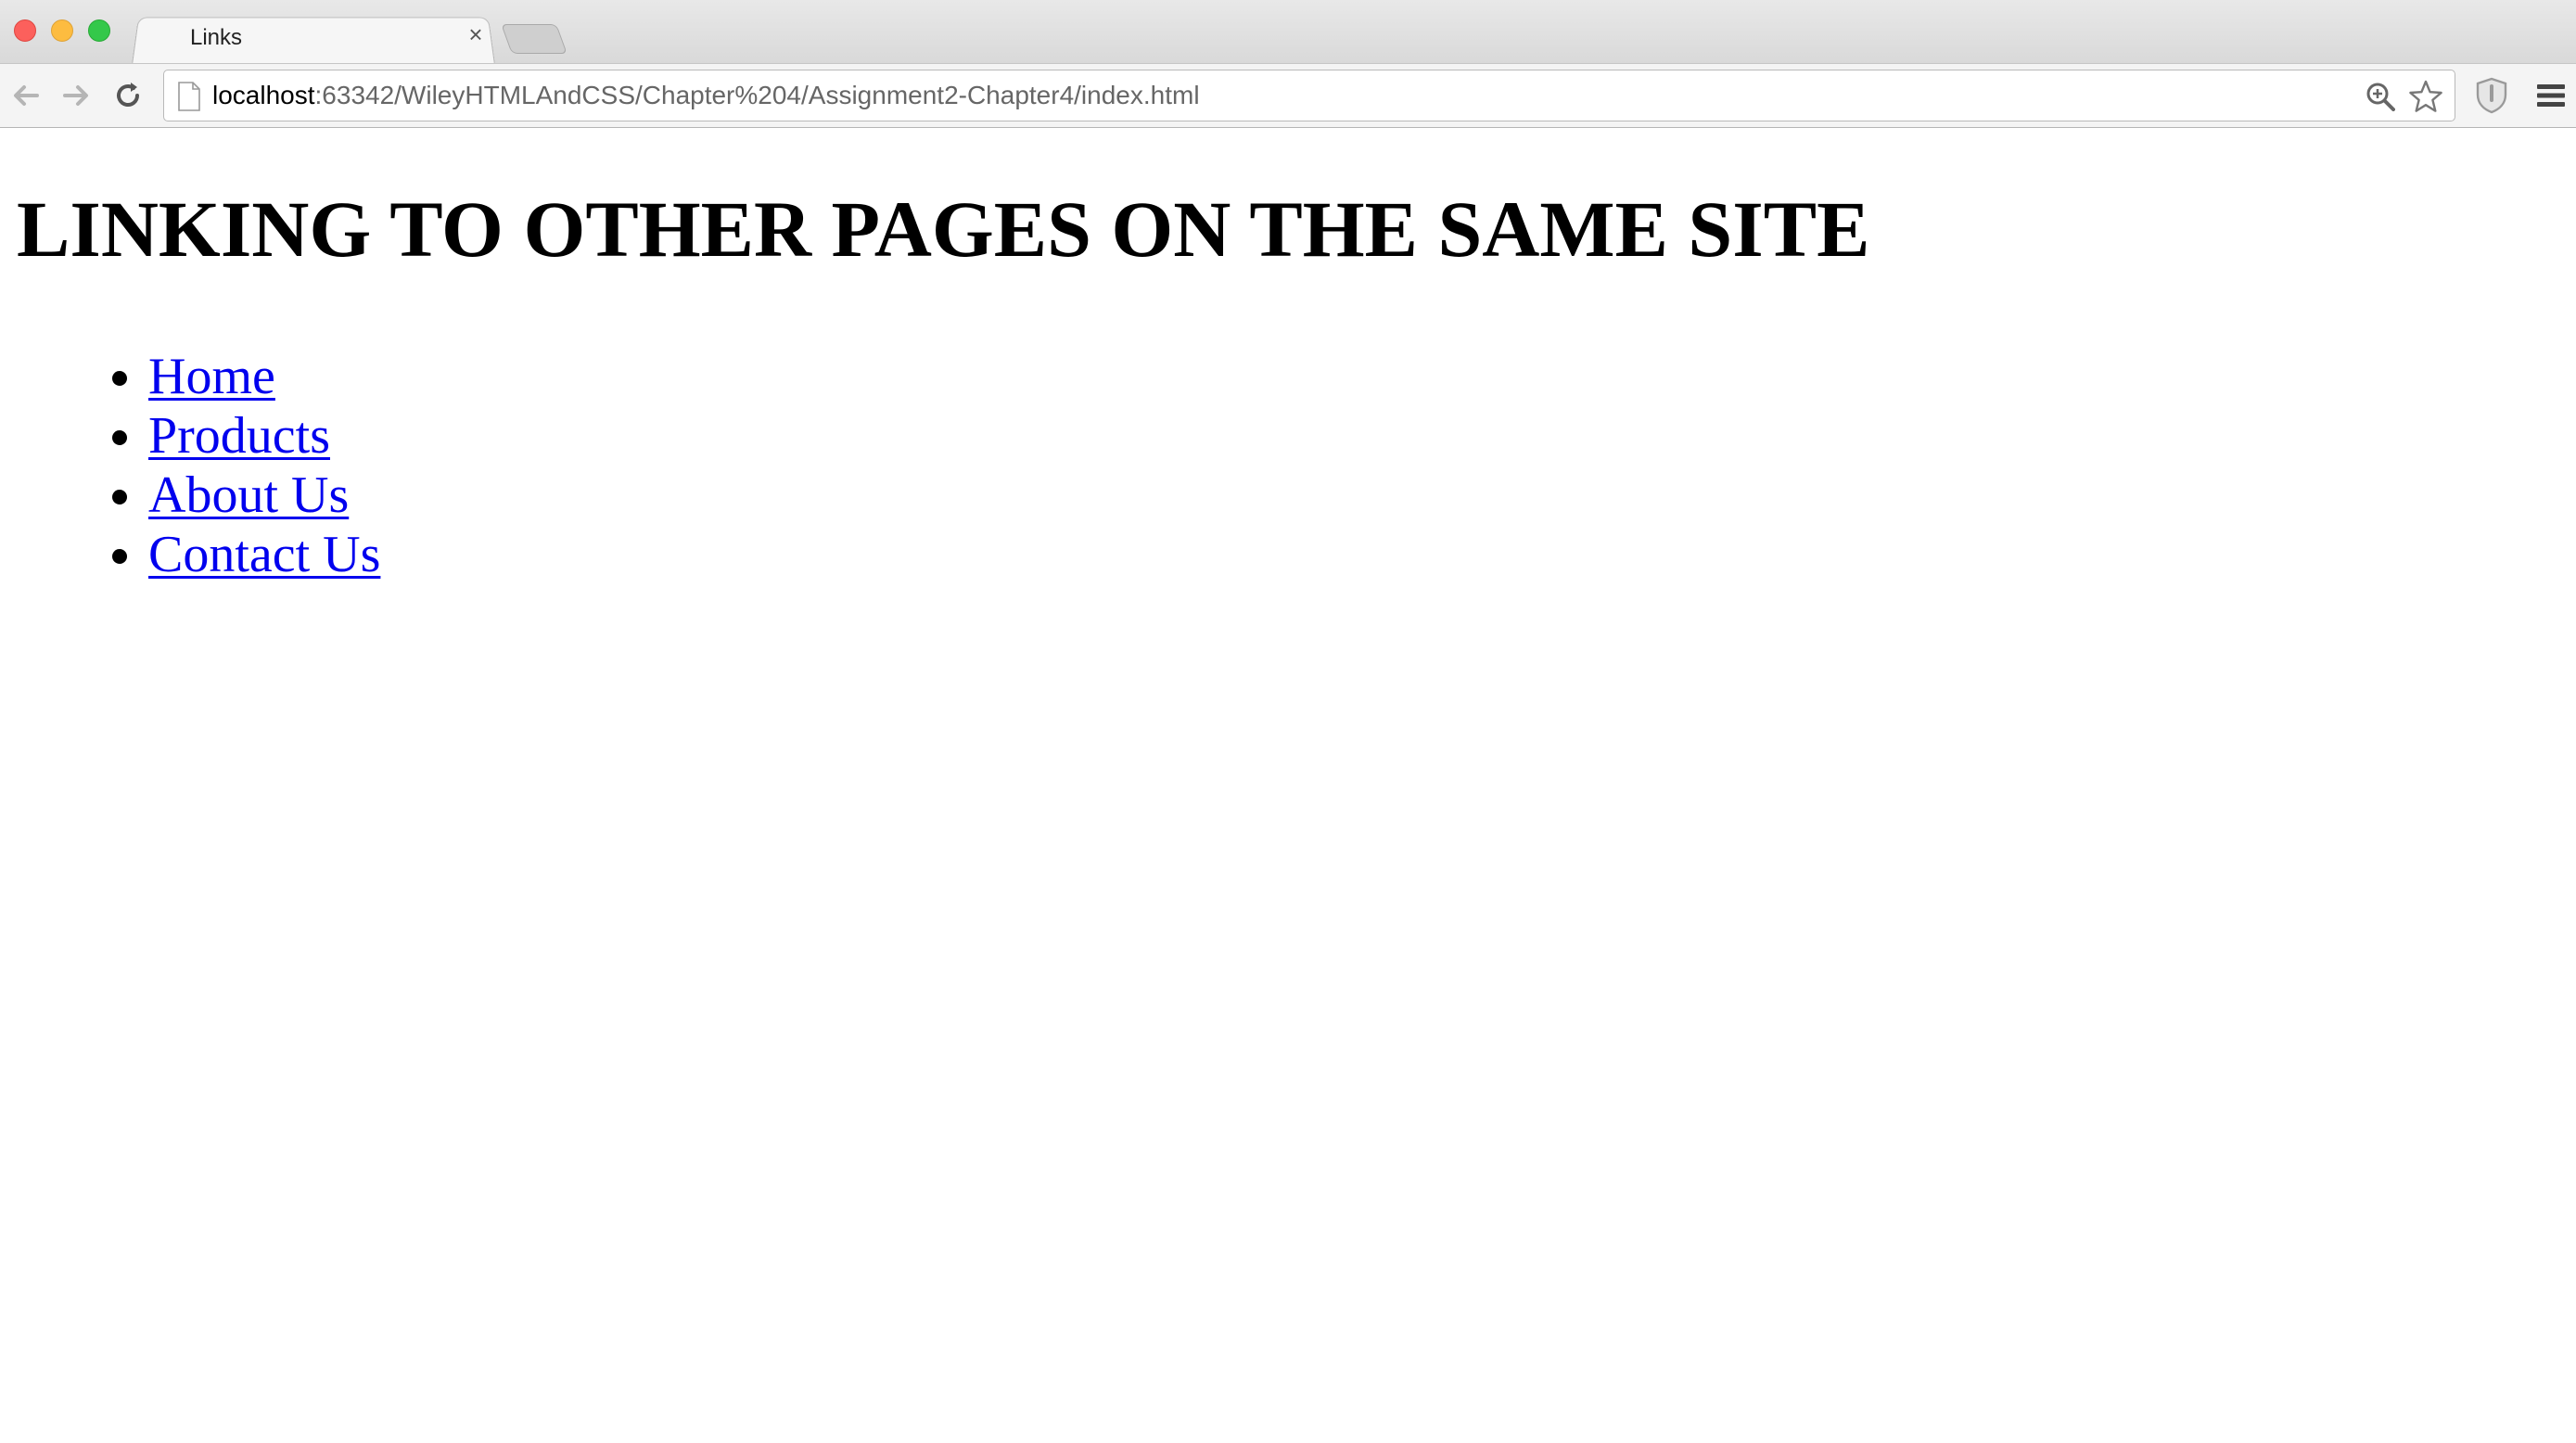 Image resolution: width=2576 pixels, height=1443 pixels. What do you see at coordinates (476, 34) in the screenshot?
I see `tab-close-icon: ×` at bounding box center [476, 34].